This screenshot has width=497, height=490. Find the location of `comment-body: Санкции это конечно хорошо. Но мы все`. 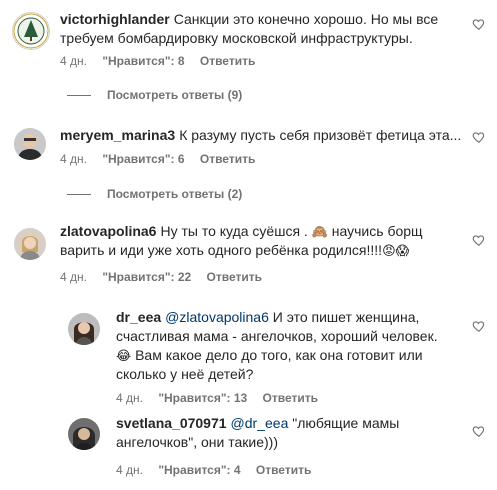

comment-body: Санкции это конечно хорошо. Но мы все is located at coordinates (306, 19).